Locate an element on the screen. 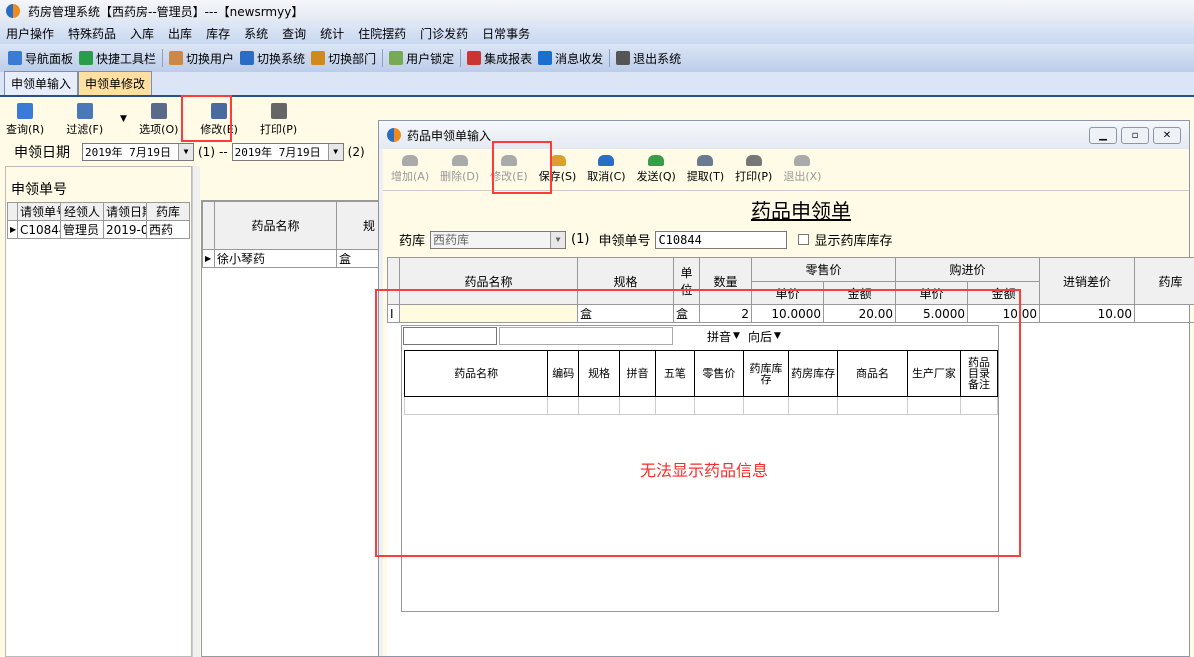  date-to: 2019年 7月19日 ▼ is located at coordinates (287, 152).